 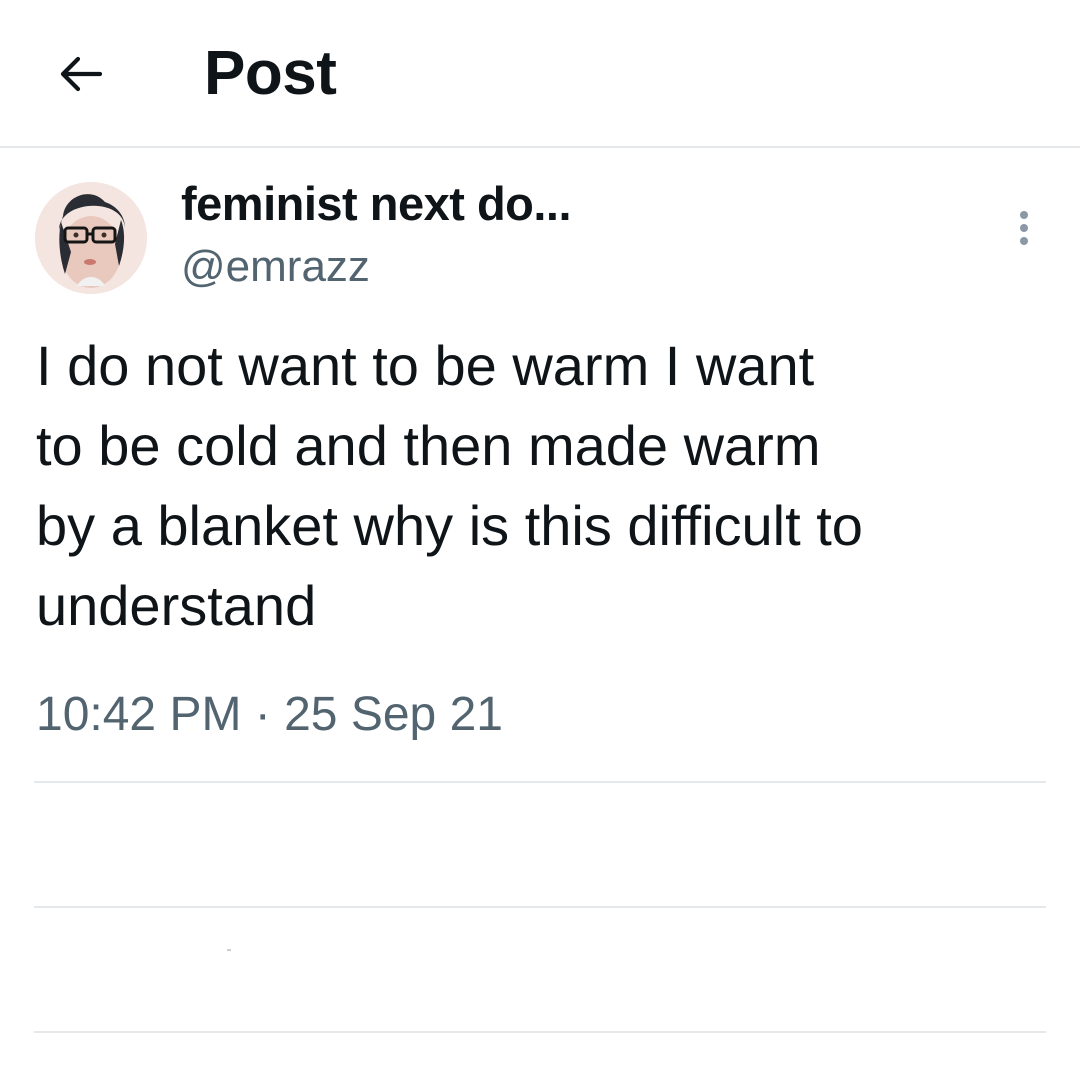 What do you see at coordinates (428, 445) in the screenshot?
I see `post-text-line: to be cold and then made warm` at bounding box center [428, 445].